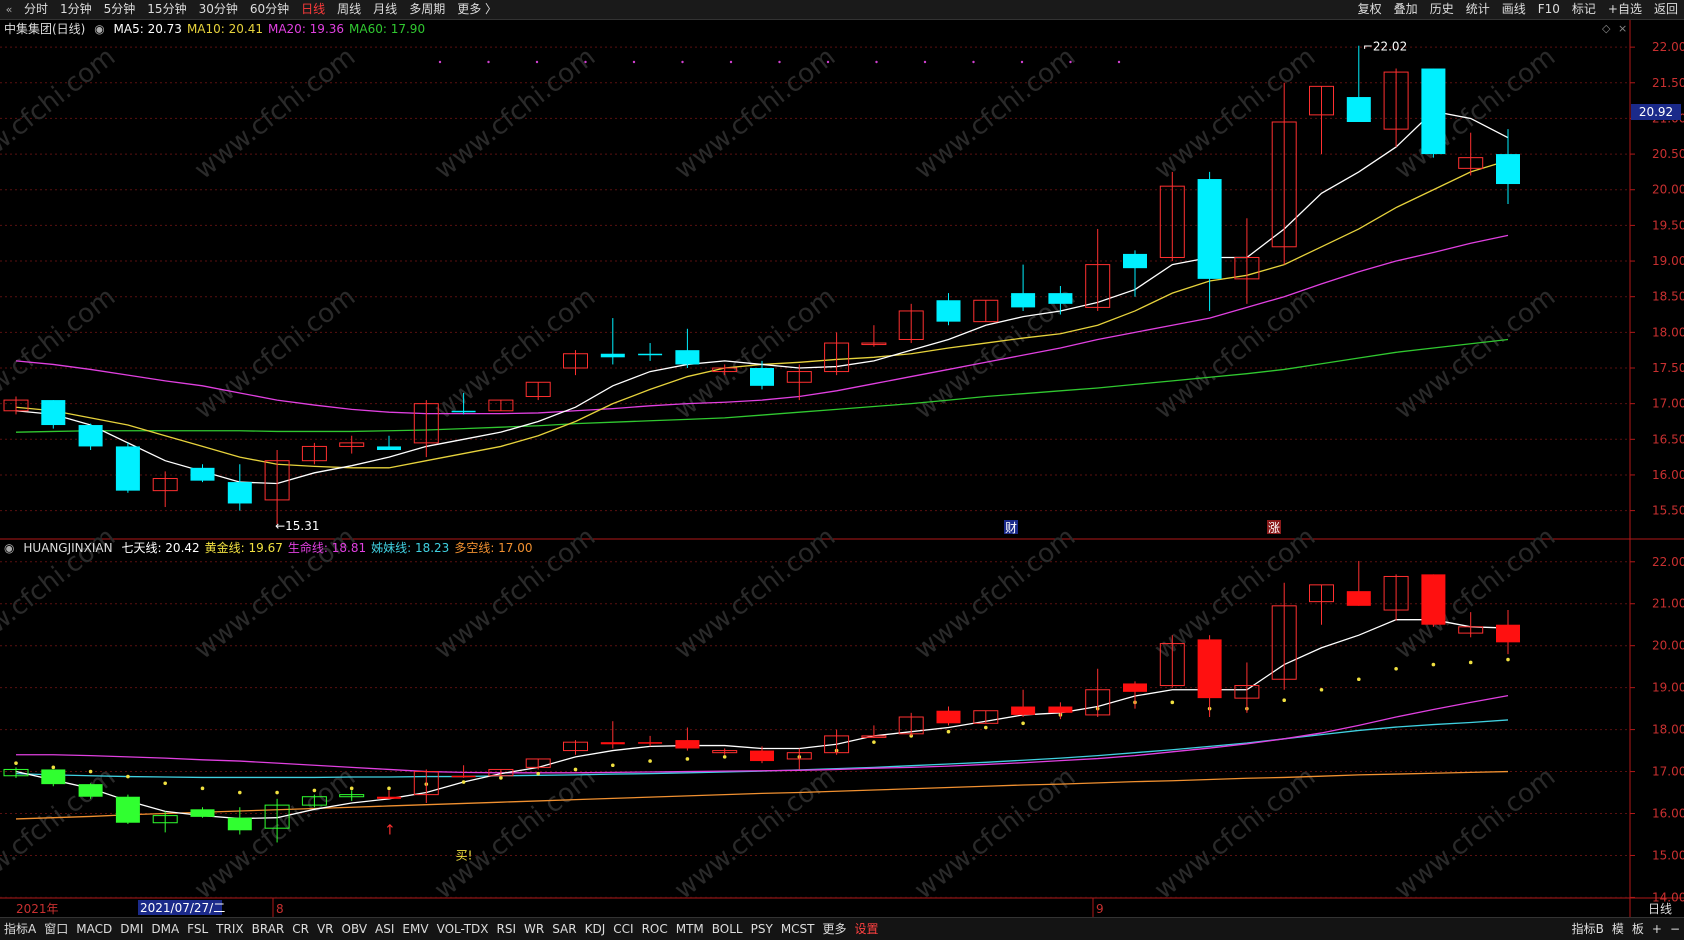 This screenshot has width=1684, height=940. I want to click on indicator-tab-right-2: 板, so click(1638, 929).